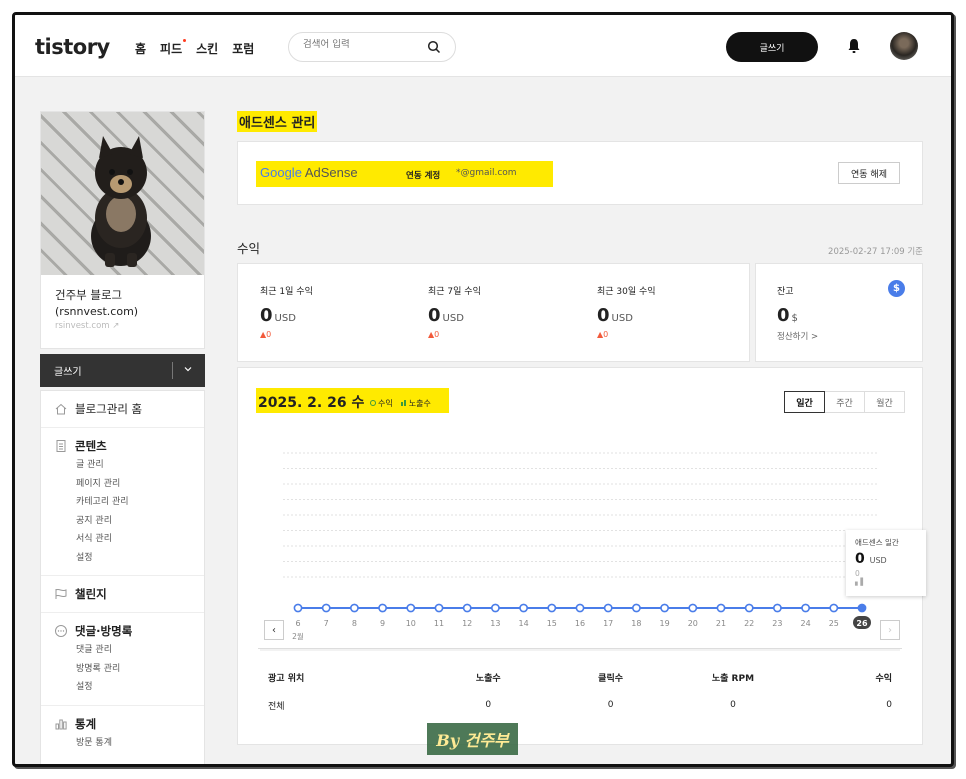  I want to click on blog-profile-photo, so click(122, 193).